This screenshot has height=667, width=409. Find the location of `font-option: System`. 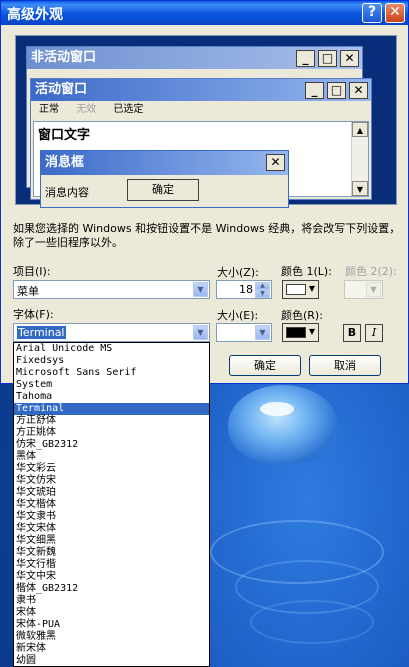

font-option: System is located at coordinates (111, 385).